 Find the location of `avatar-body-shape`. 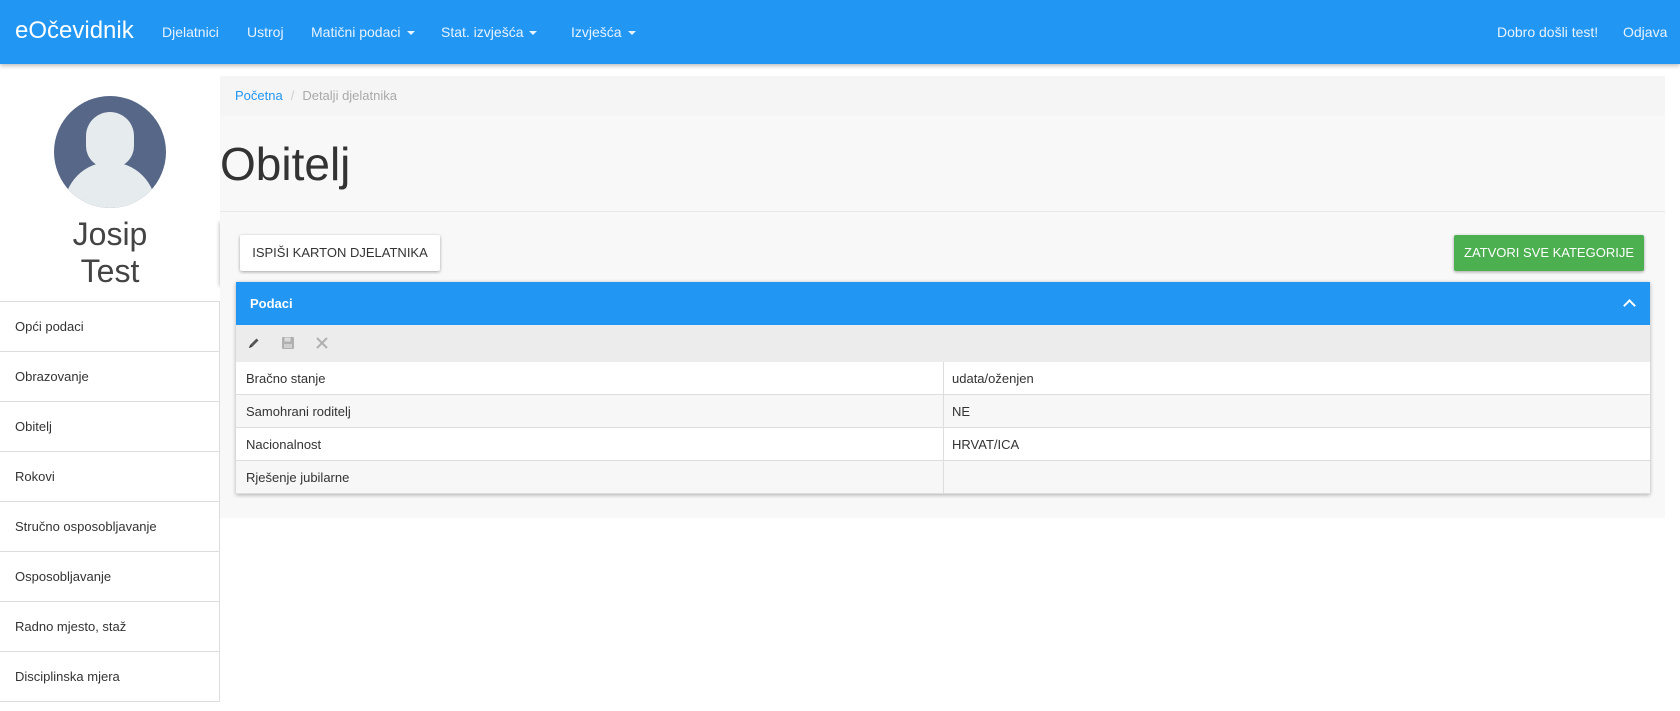

avatar-body-shape is located at coordinates (110, 185).